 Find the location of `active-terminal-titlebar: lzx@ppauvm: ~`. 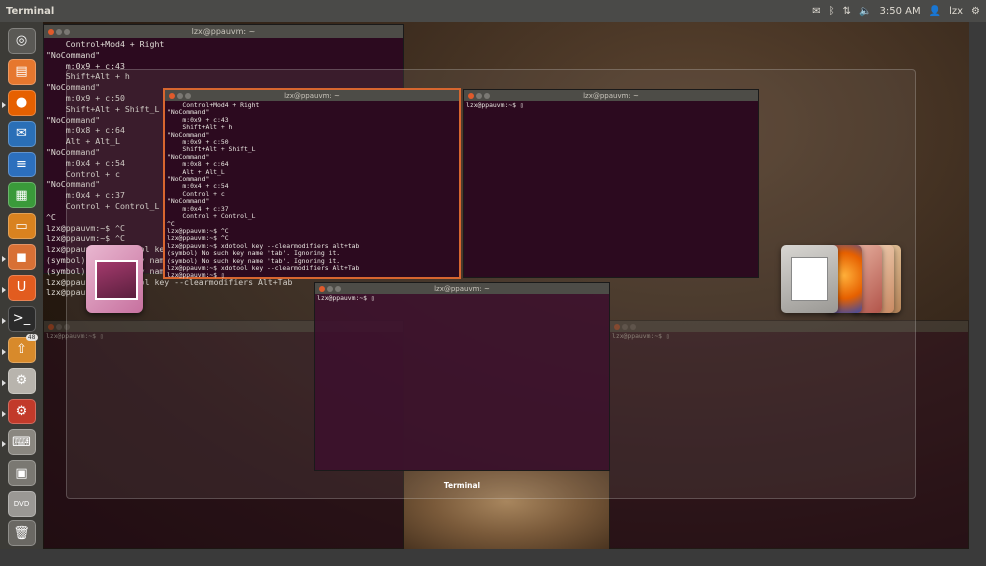

active-terminal-titlebar: lzx@ppauvm: ~ is located at coordinates (312, 95).